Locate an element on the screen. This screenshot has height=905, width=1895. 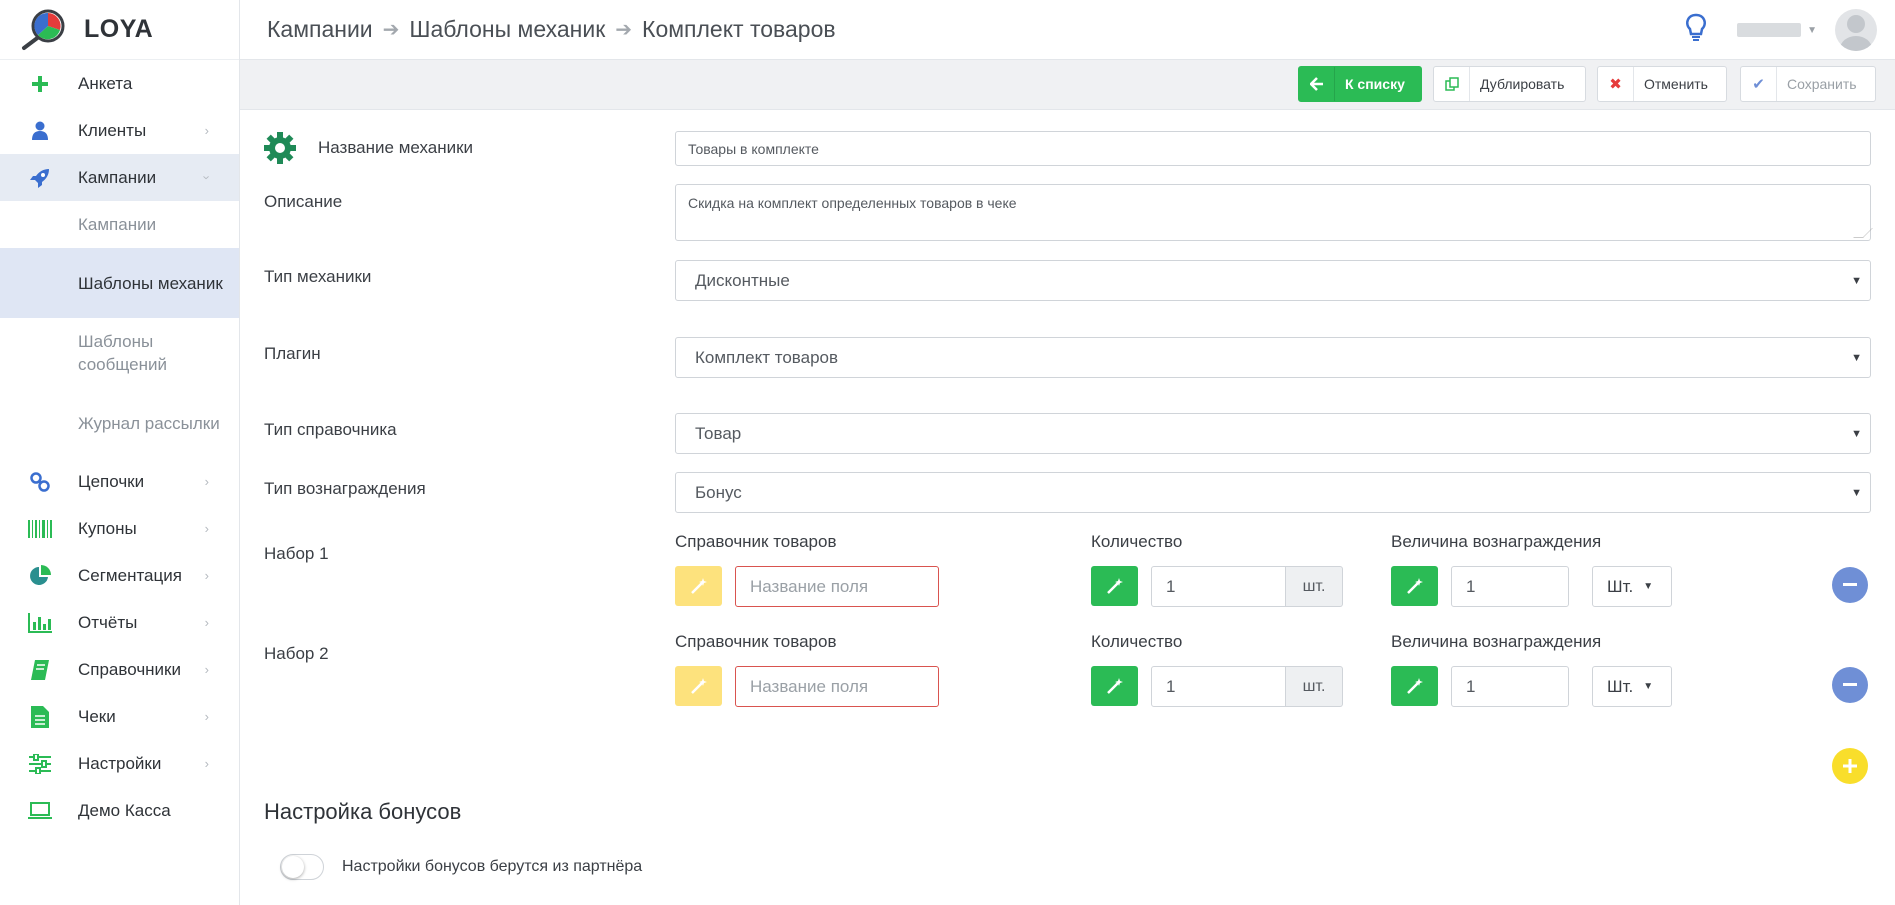
sidebar-subitem-message-templates: Шаблоны сообщений is located at coordinates (119, 353).